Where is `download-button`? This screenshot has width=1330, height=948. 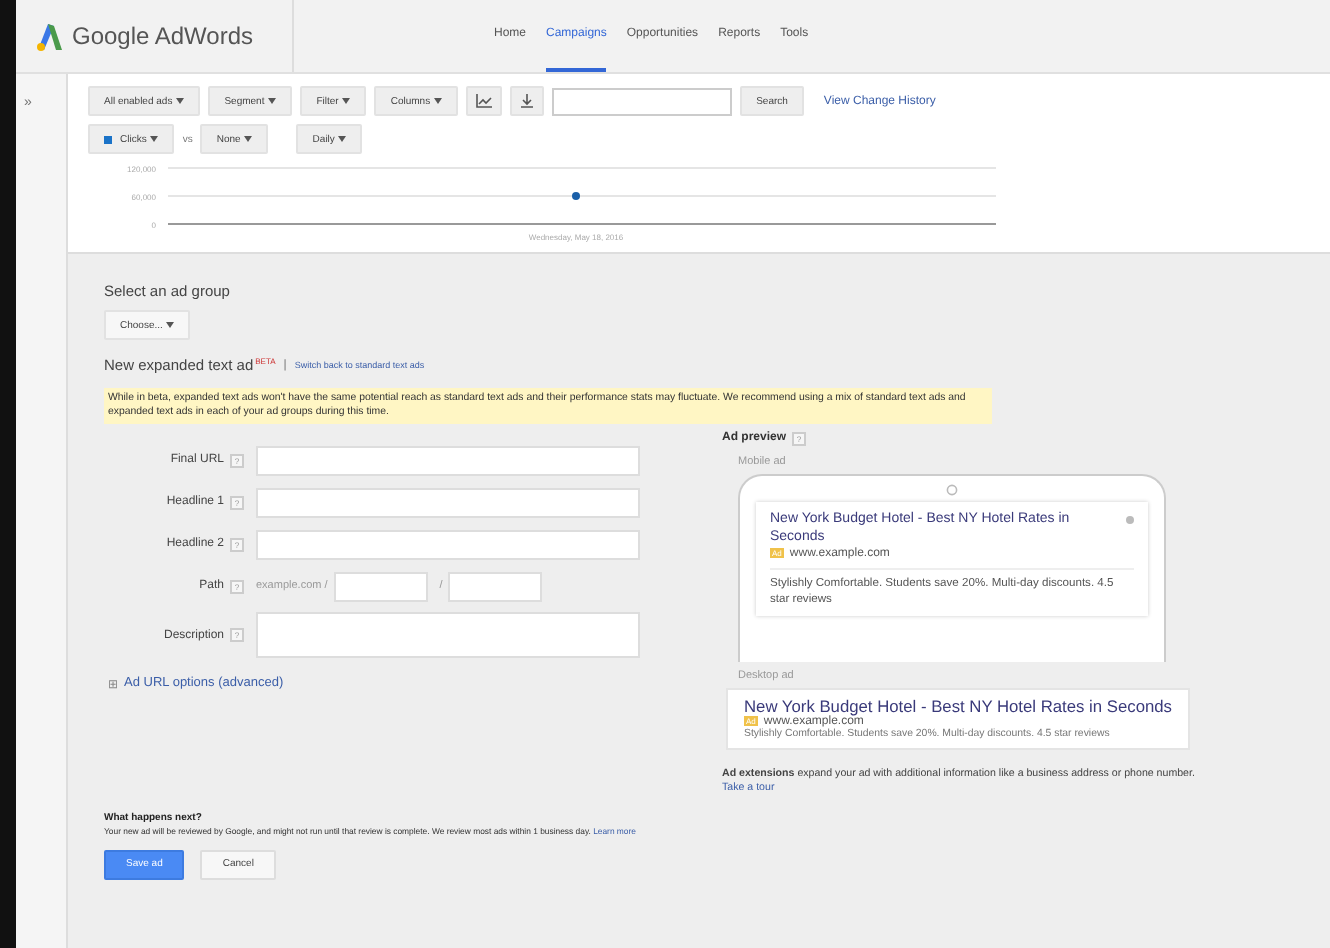 download-button is located at coordinates (527, 101).